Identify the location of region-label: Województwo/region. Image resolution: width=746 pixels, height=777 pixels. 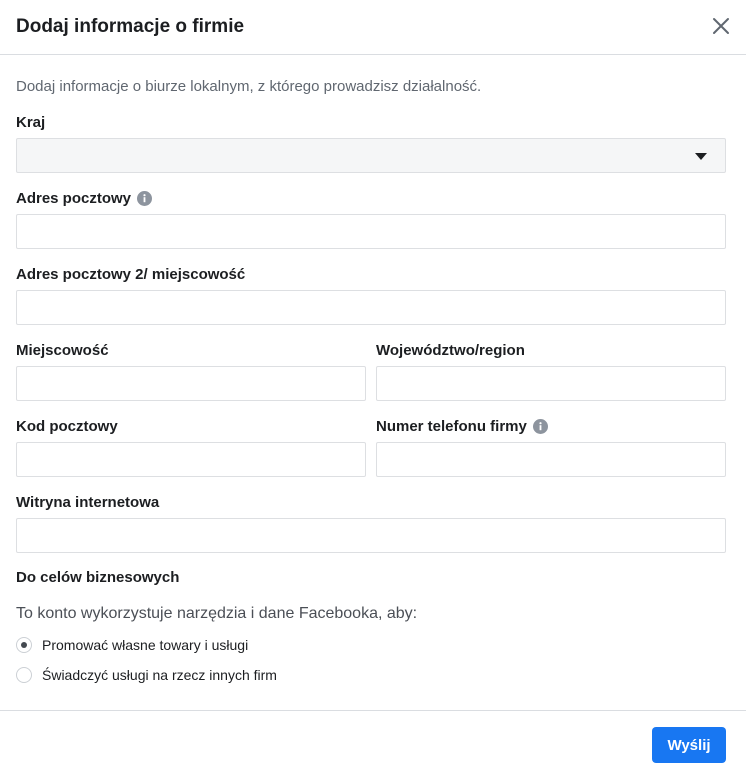
(450, 350).